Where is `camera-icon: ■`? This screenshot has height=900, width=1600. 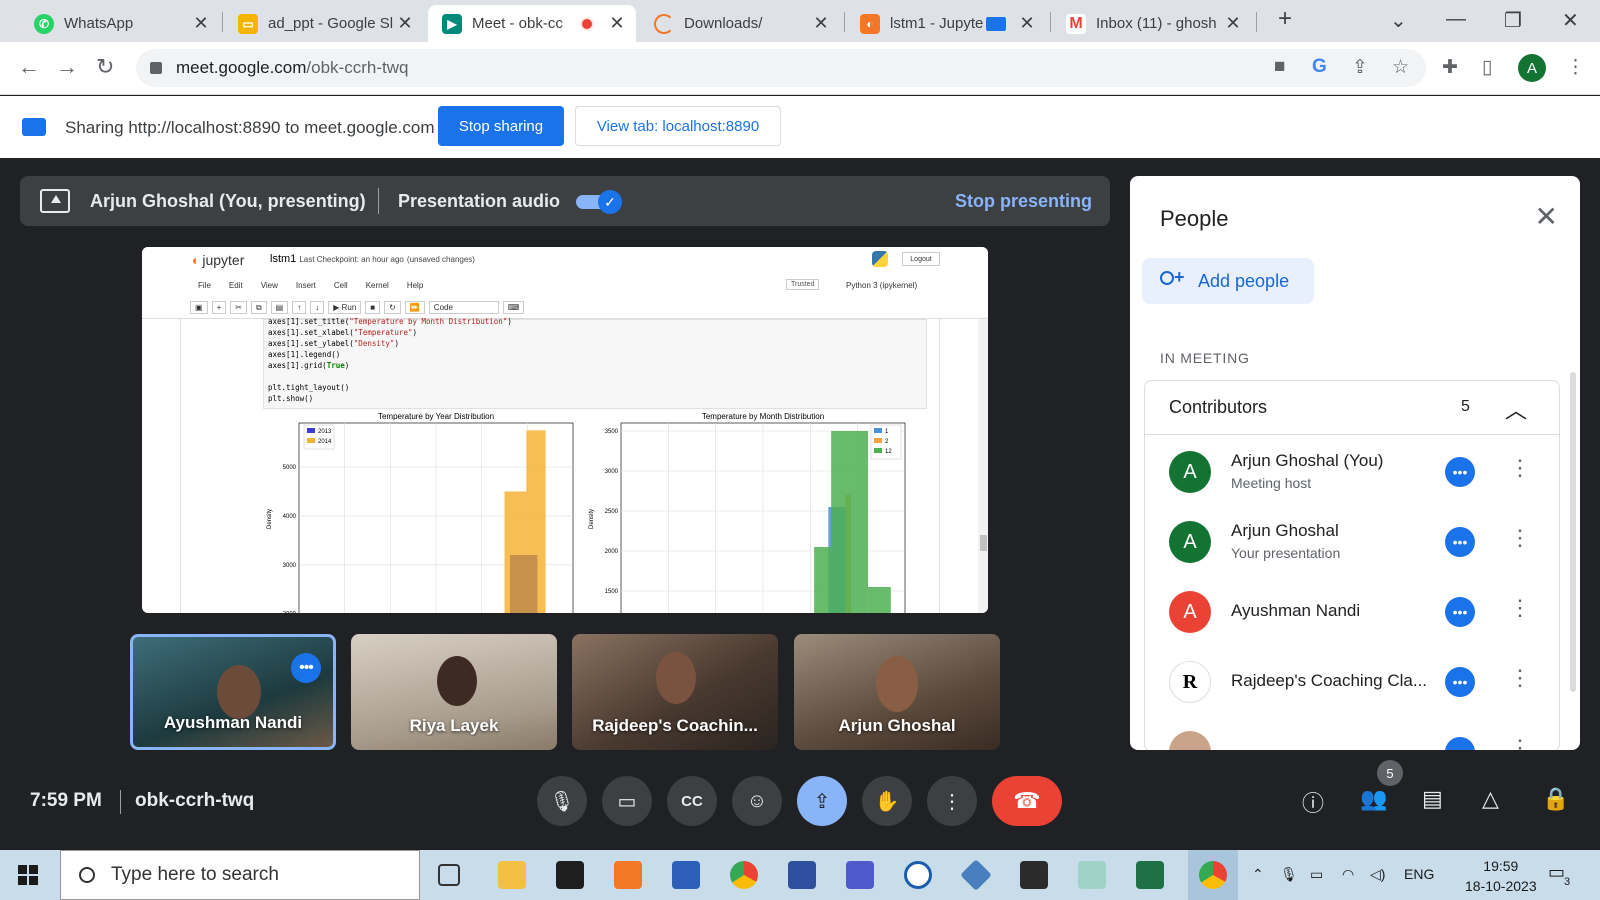 camera-icon: ■ is located at coordinates (1279, 67).